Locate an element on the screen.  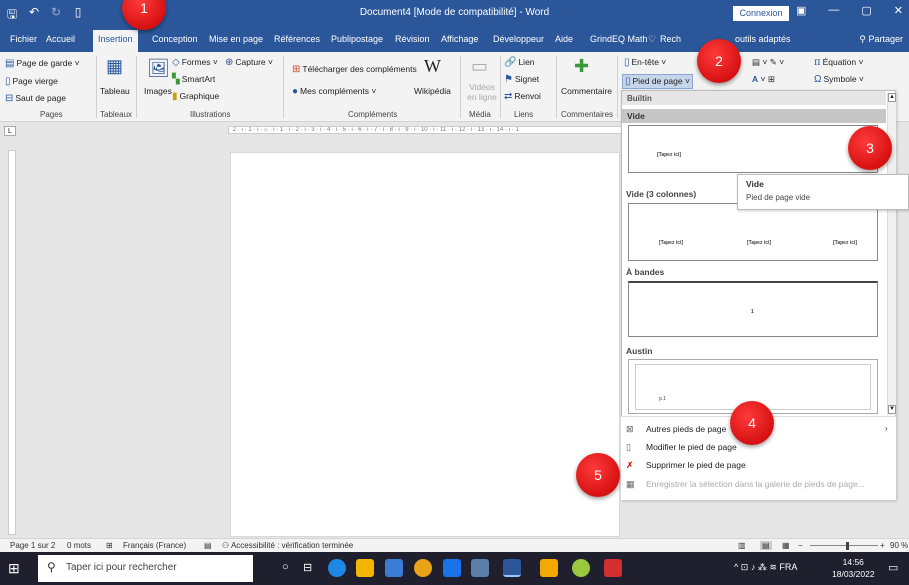
telecharger-complements-button: ⊞ Télécharger des compléments is located at coordinates (354, 69).